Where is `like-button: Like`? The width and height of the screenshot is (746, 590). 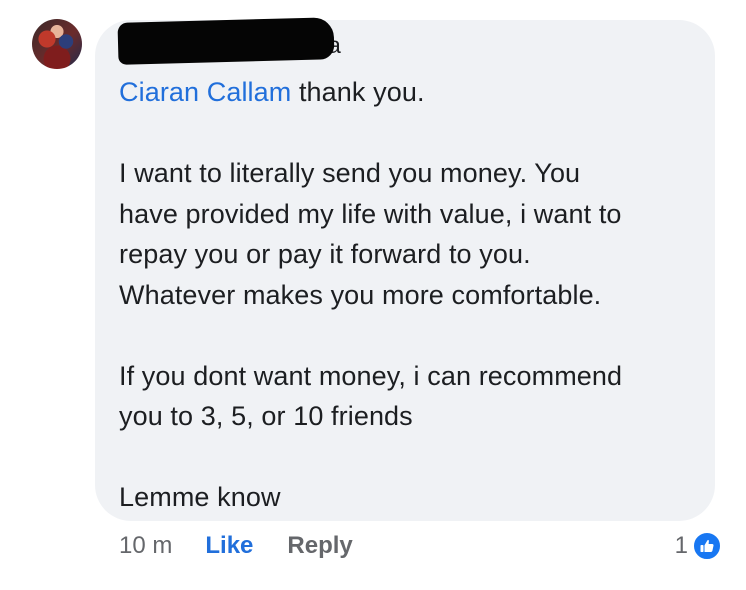
like-button: Like is located at coordinates (229, 546).